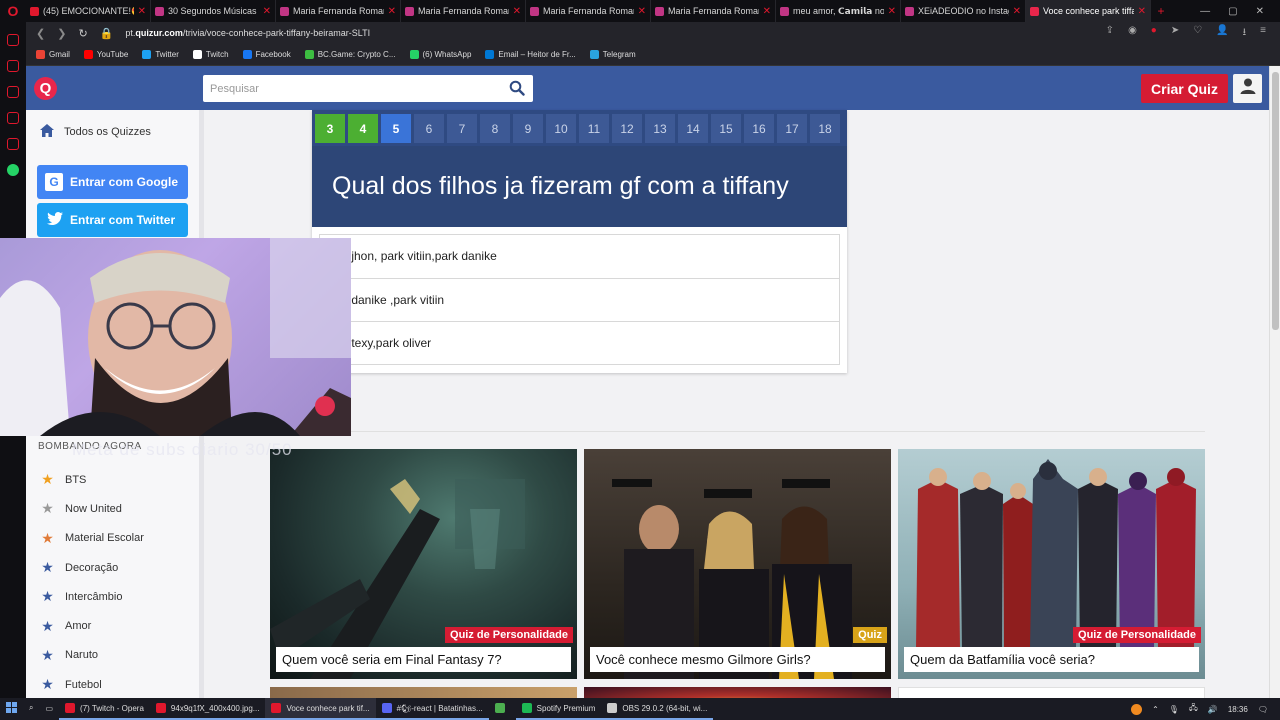  Describe the element at coordinates (440, 54) in the screenshot. I see `bookmark-item: (6) WhatsApp` at that location.